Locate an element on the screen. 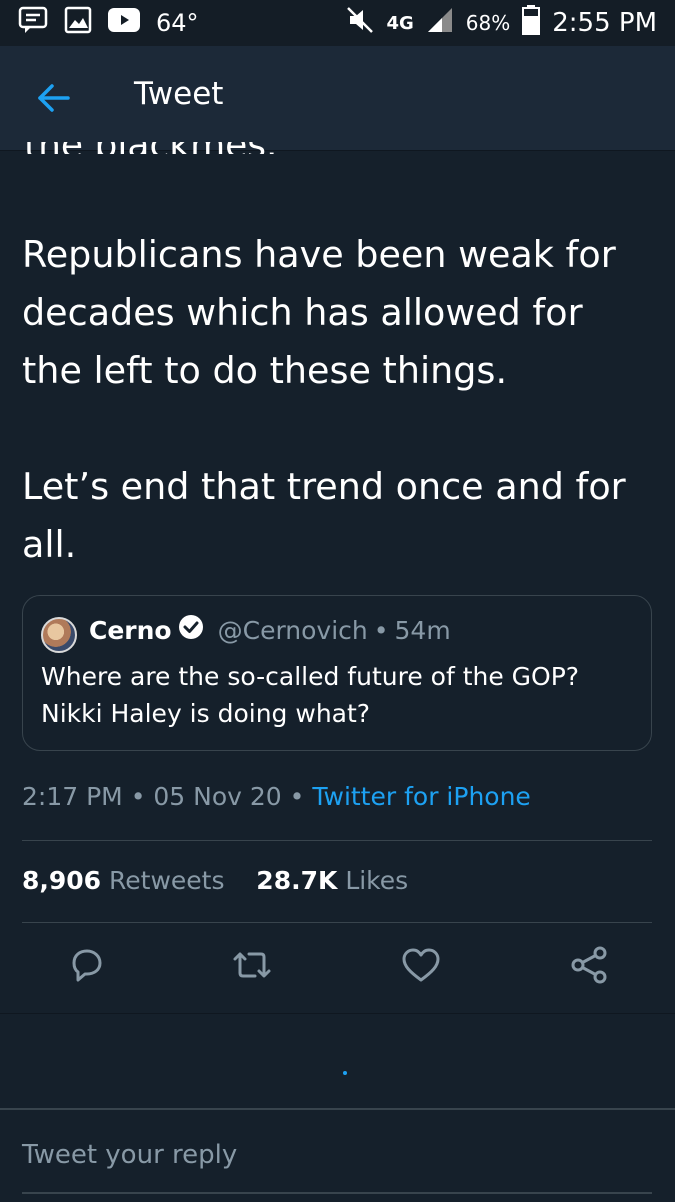  retweets-label: Retweets is located at coordinates (167, 880).